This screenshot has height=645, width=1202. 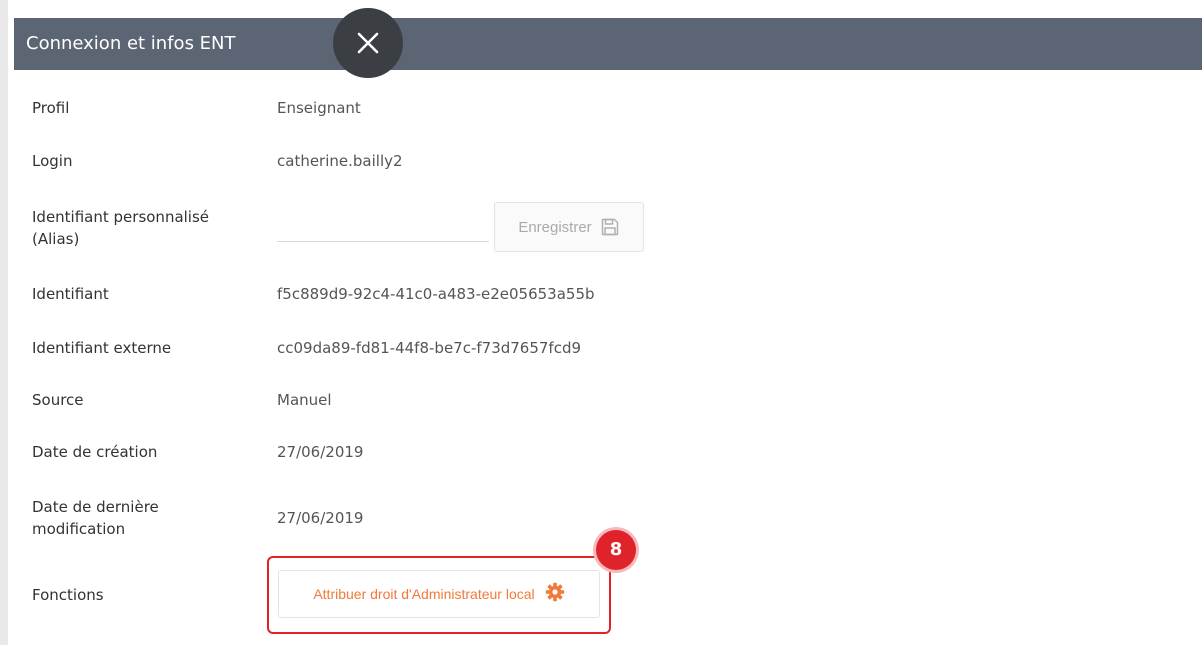 What do you see at coordinates (79, 529) in the screenshot?
I see `date-modif-label-line2: modification` at bounding box center [79, 529].